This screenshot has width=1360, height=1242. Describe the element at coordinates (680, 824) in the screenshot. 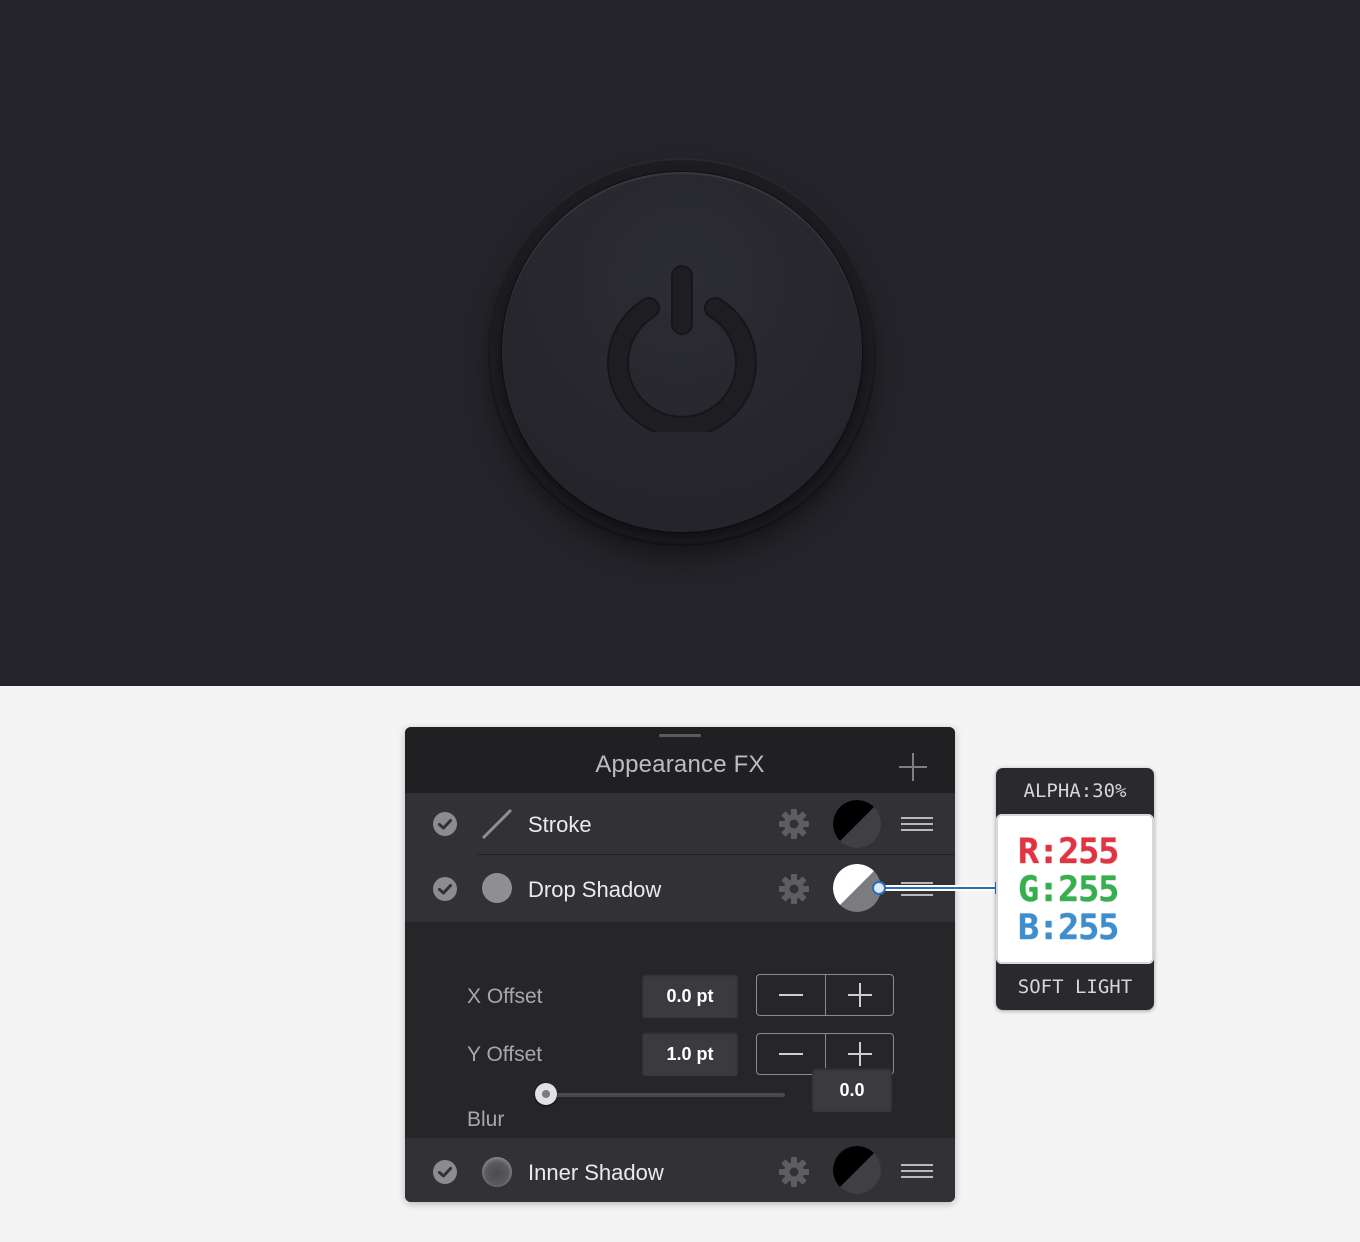

I see `effect-row-stroke: Stroke` at that location.